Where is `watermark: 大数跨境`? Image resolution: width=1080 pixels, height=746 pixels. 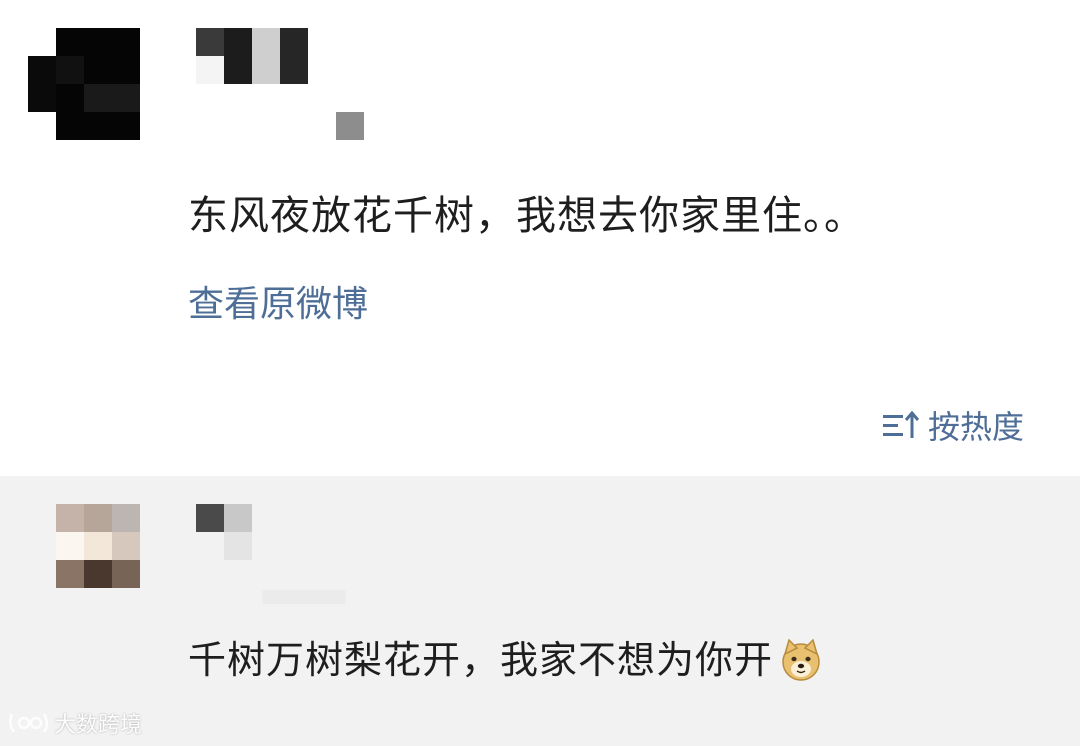 watermark: 大数跨境 is located at coordinates (74, 723).